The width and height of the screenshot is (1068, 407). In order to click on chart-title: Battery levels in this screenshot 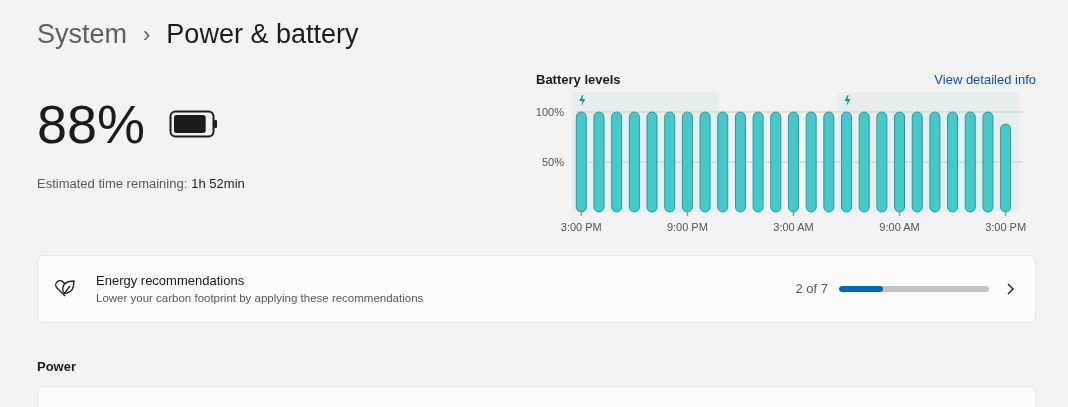, I will do `click(578, 80)`.